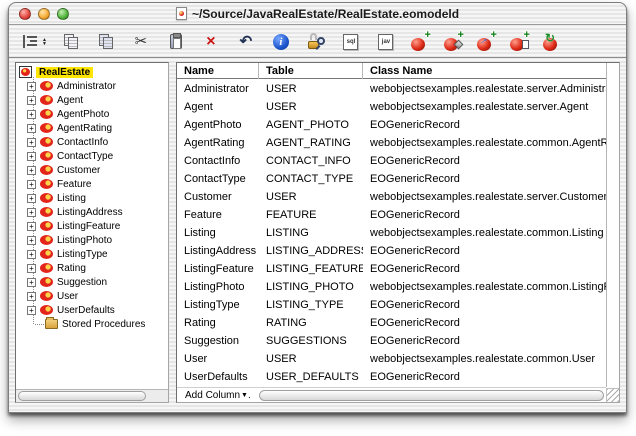 The width and height of the screenshot is (636, 436). Describe the element at coordinates (93, 268) in the screenshot. I see `tree-item-rating: + Rating` at that location.